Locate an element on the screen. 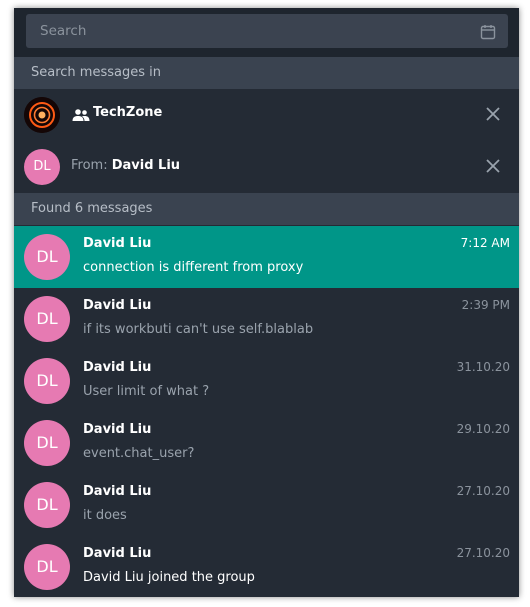 The image size is (530, 607). from-filter-name: David Liu is located at coordinates (146, 165).